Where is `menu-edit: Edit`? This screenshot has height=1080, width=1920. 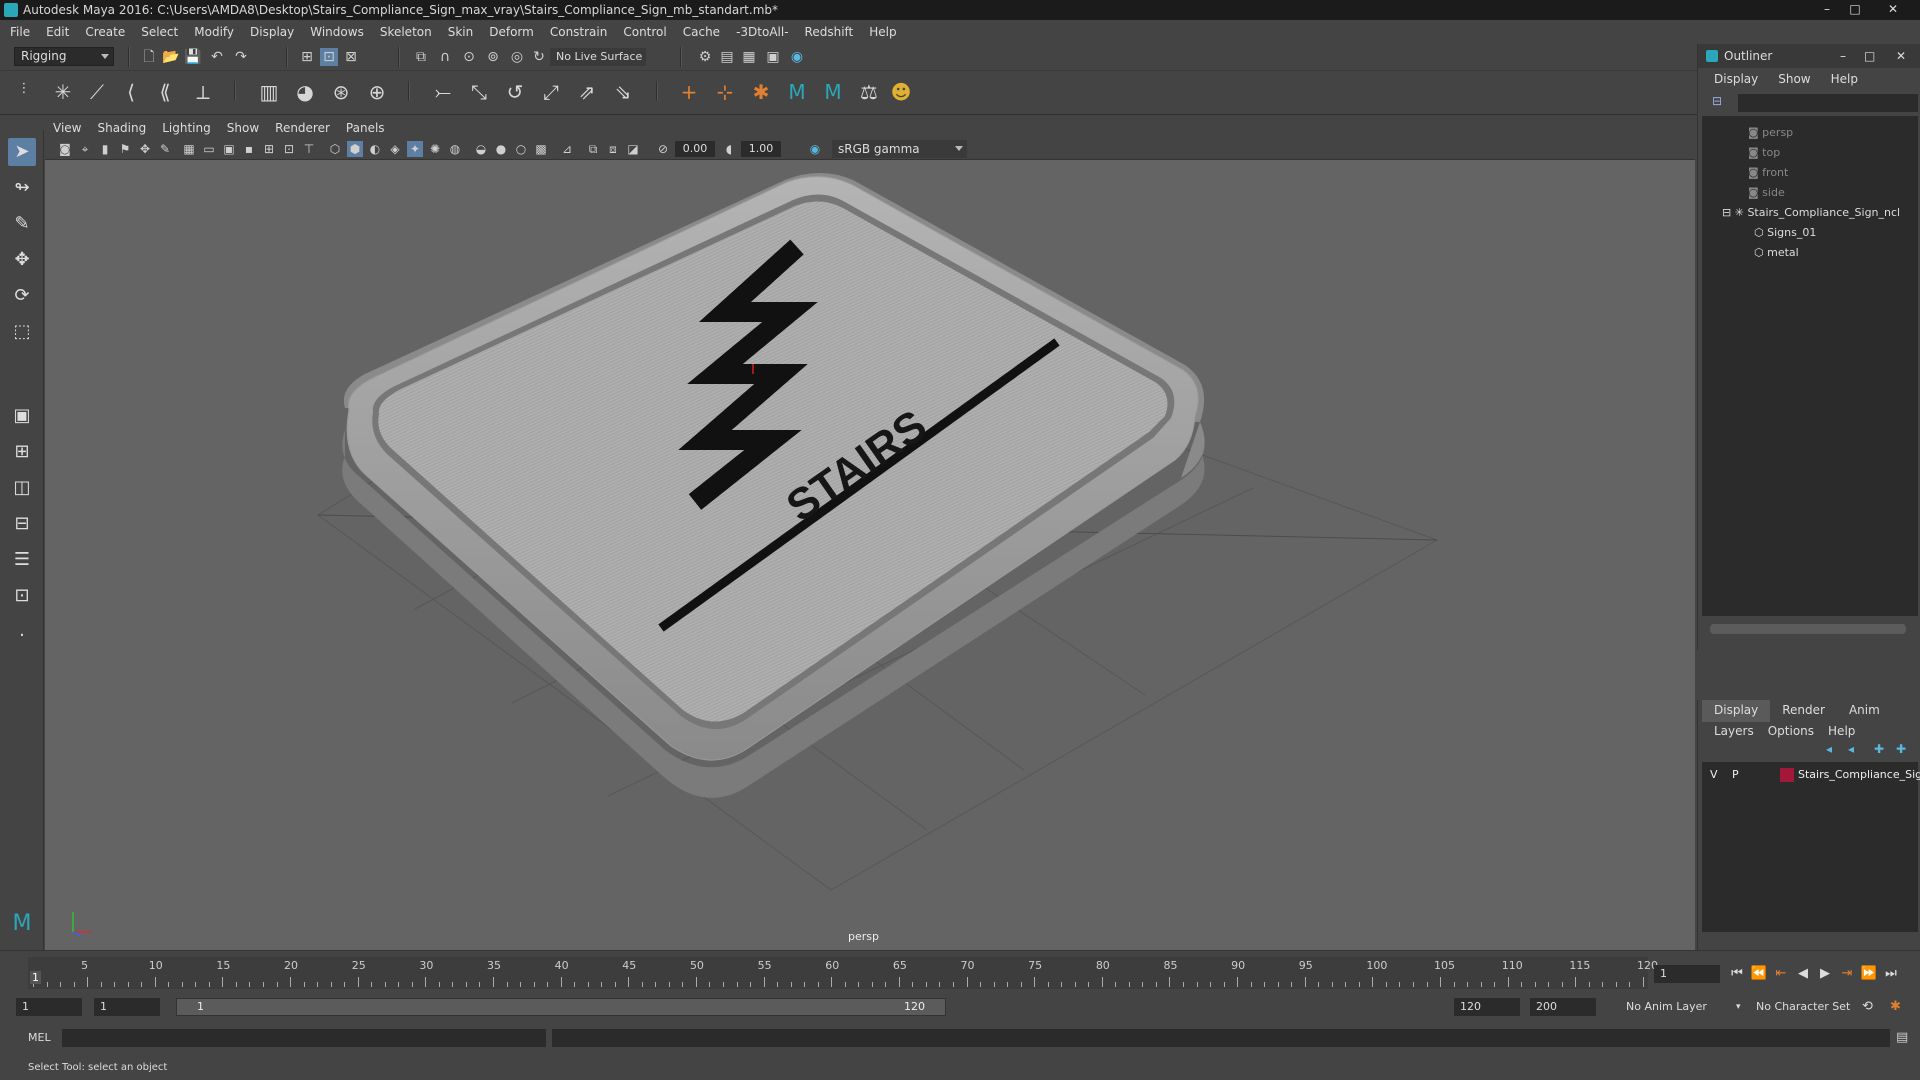 menu-edit: Edit is located at coordinates (57, 32).